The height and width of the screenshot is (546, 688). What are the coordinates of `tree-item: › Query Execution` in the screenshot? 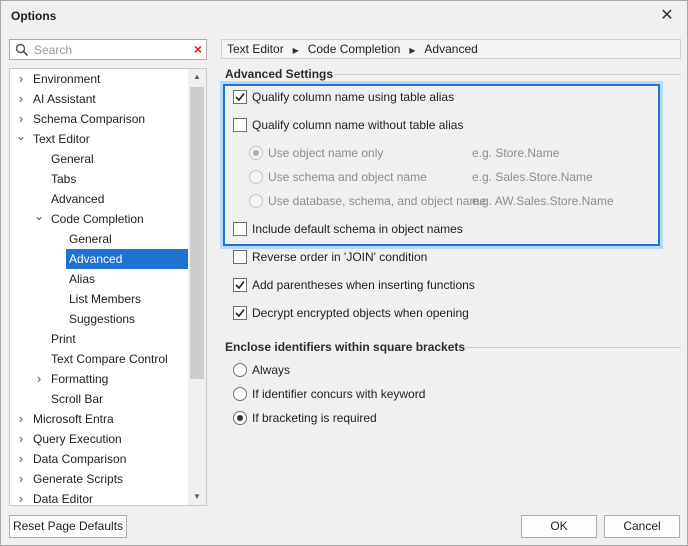 It's located at (99, 439).